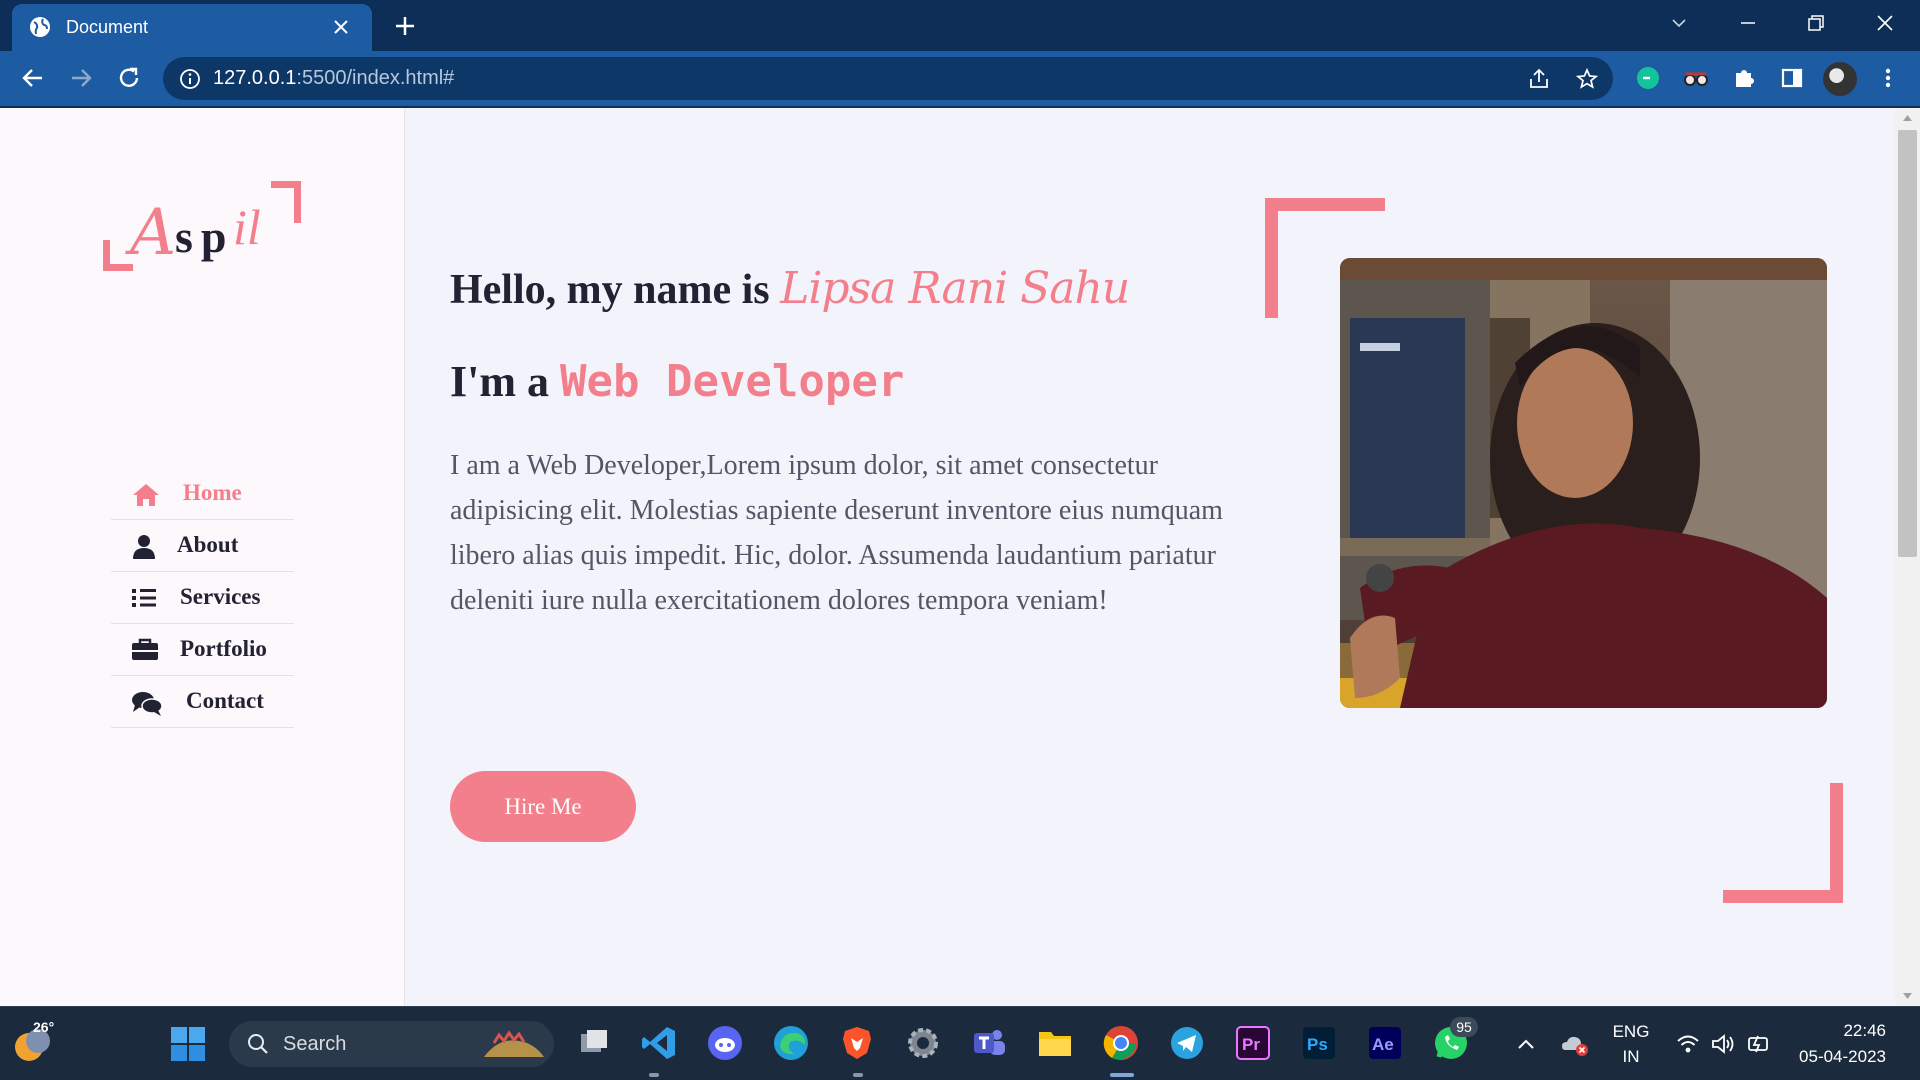 Image resolution: width=1920 pixels, height=1080 pixels. I want to click on taskbar-search: Search, so click(391, 1044).